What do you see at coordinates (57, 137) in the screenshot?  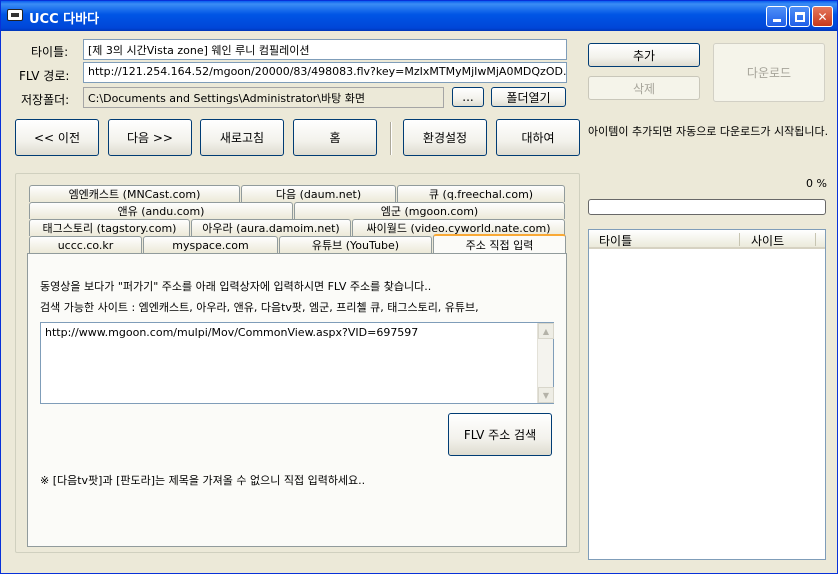 I see `prev-button: << 이전` at bounding box center [57, 137].